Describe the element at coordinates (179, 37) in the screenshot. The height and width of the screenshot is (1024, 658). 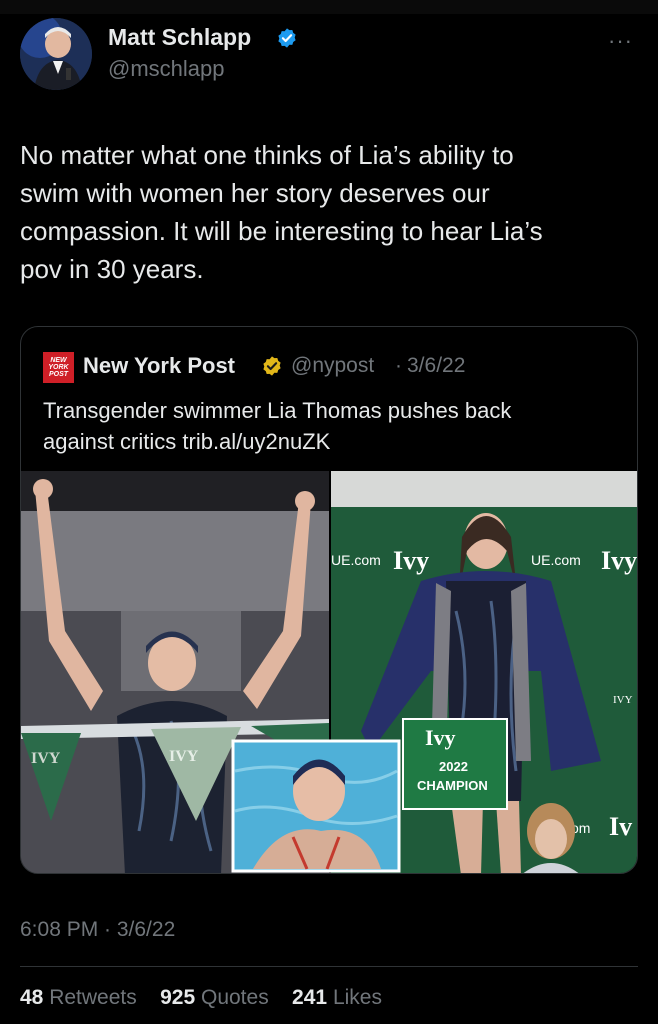
I see `author-name: Matt Schlapp` at that location.